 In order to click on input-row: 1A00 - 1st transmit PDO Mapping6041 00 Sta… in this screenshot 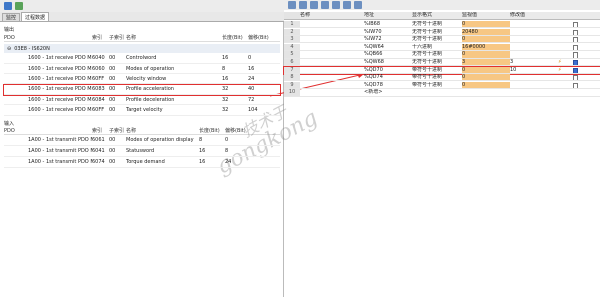, I will do `click(142, 152)`.